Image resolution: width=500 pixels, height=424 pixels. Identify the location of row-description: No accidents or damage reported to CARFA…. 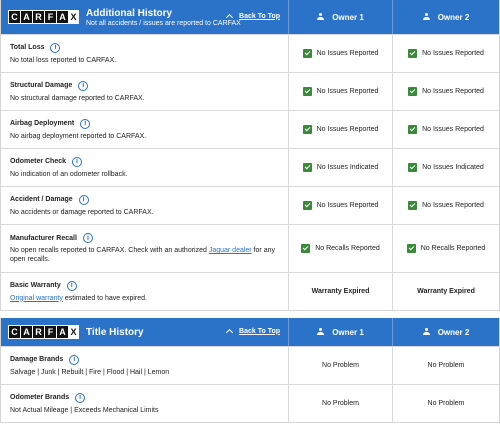
(82, 212).